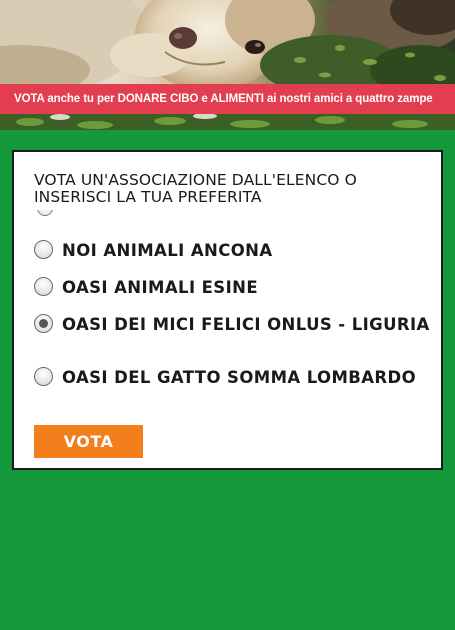 The width and height of the screenshot is (455, 630). Describe the element at coordinates (239, 377) in the screenshot. I see `poll-option-label: OASI DEL GATTO SOMMA LOMBARDO` at that location.